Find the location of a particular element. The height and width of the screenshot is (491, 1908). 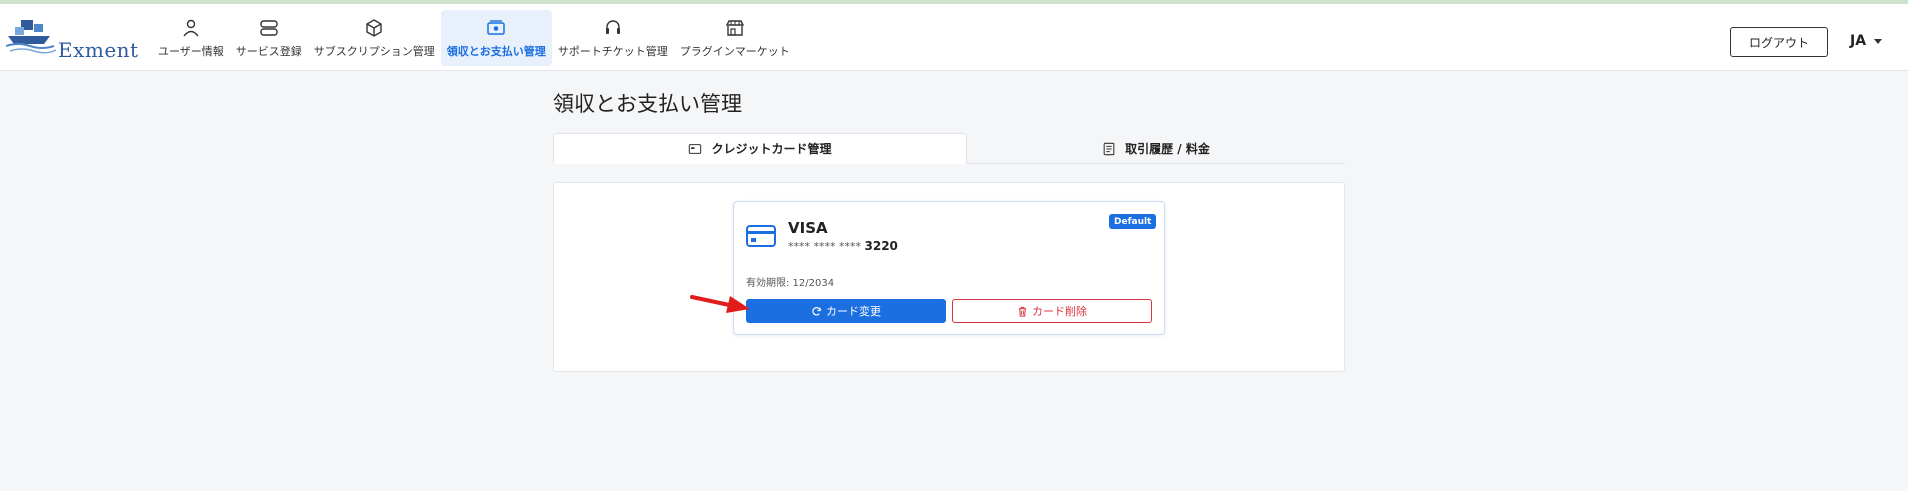

nav-label: ユーザー情報 is located at coordinates (191, 51).